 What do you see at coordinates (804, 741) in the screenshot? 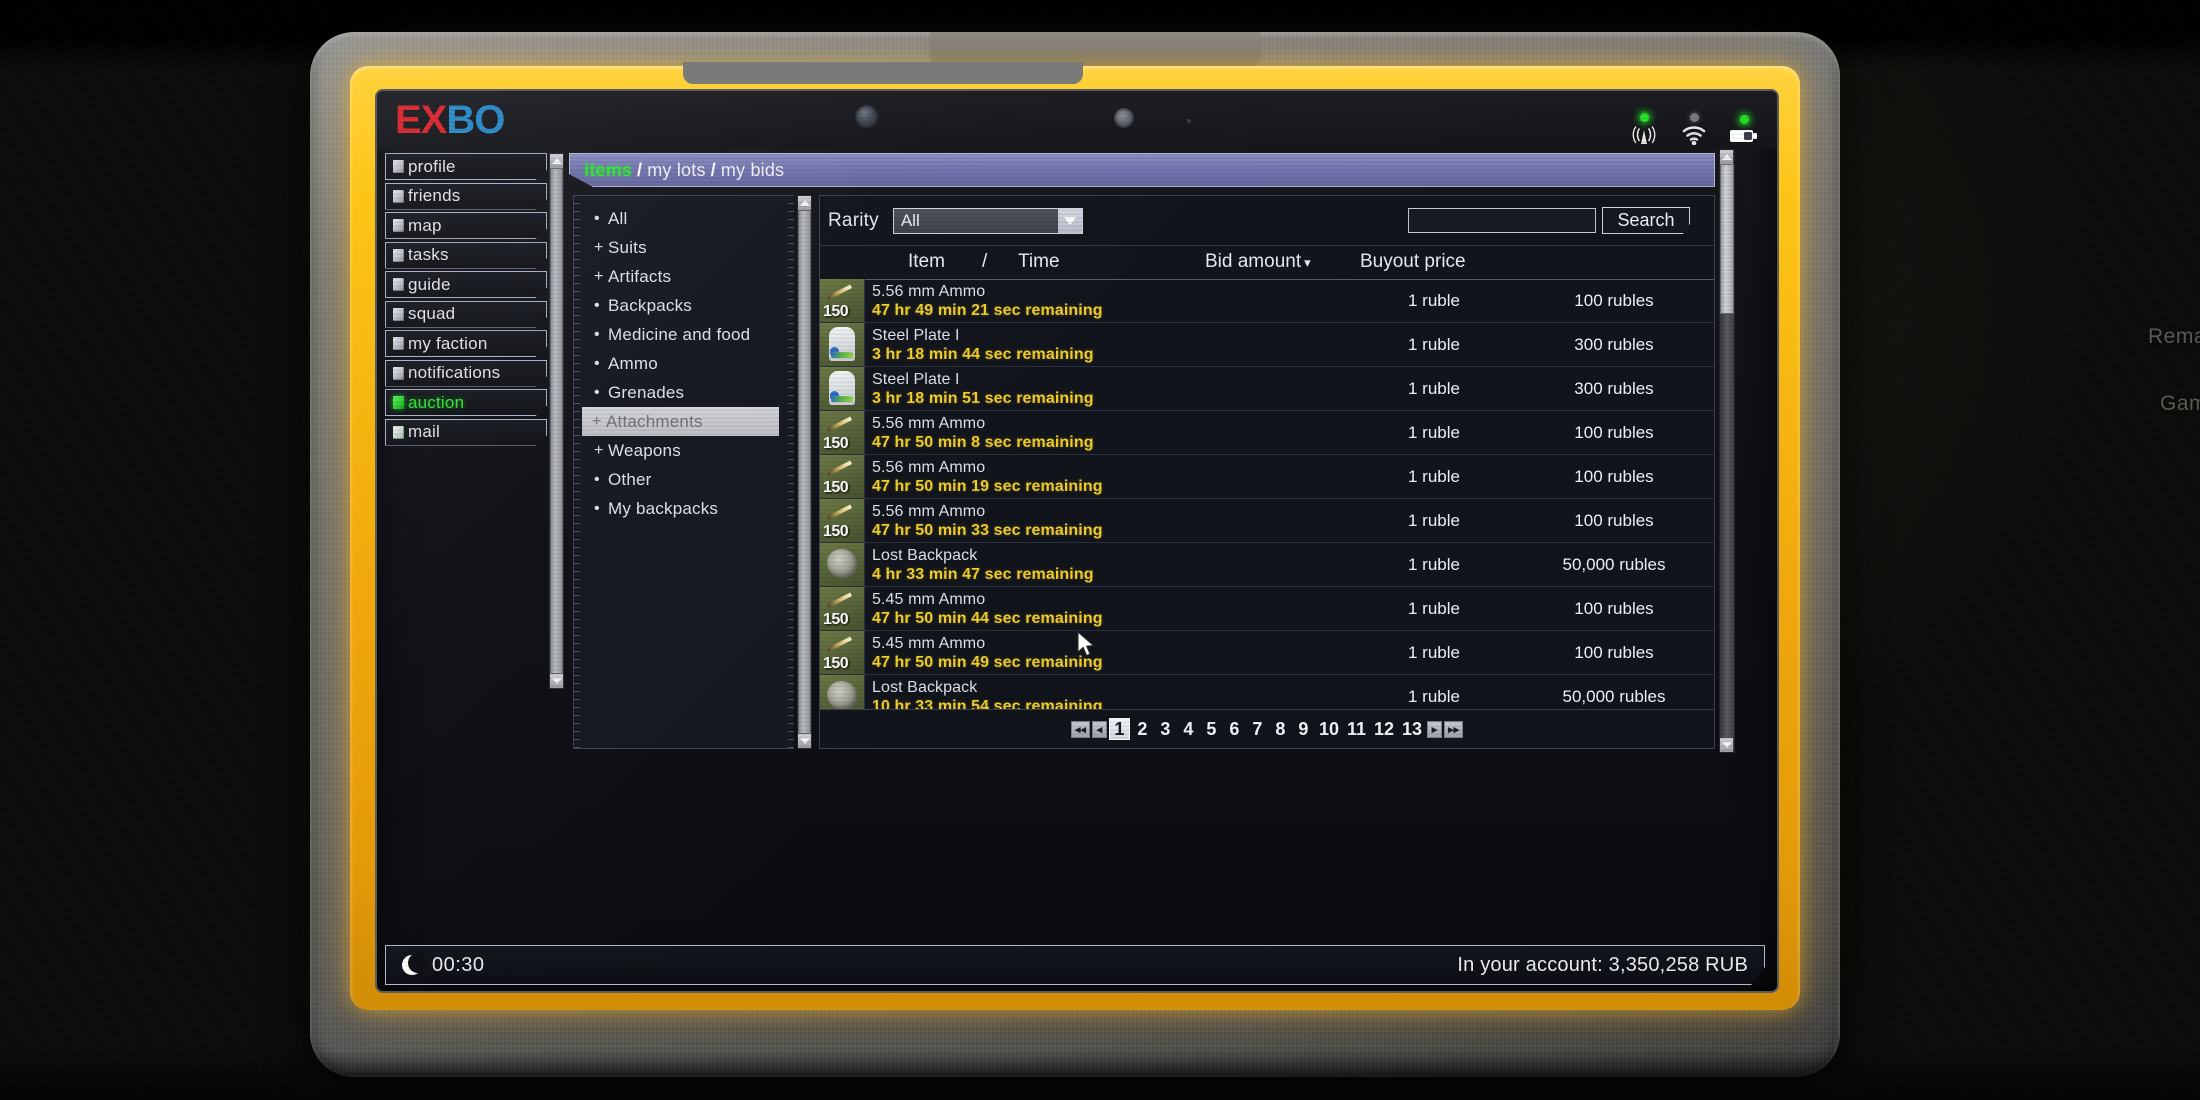
I see `category-scroll-down-icon` at bounding box center [804, 741].